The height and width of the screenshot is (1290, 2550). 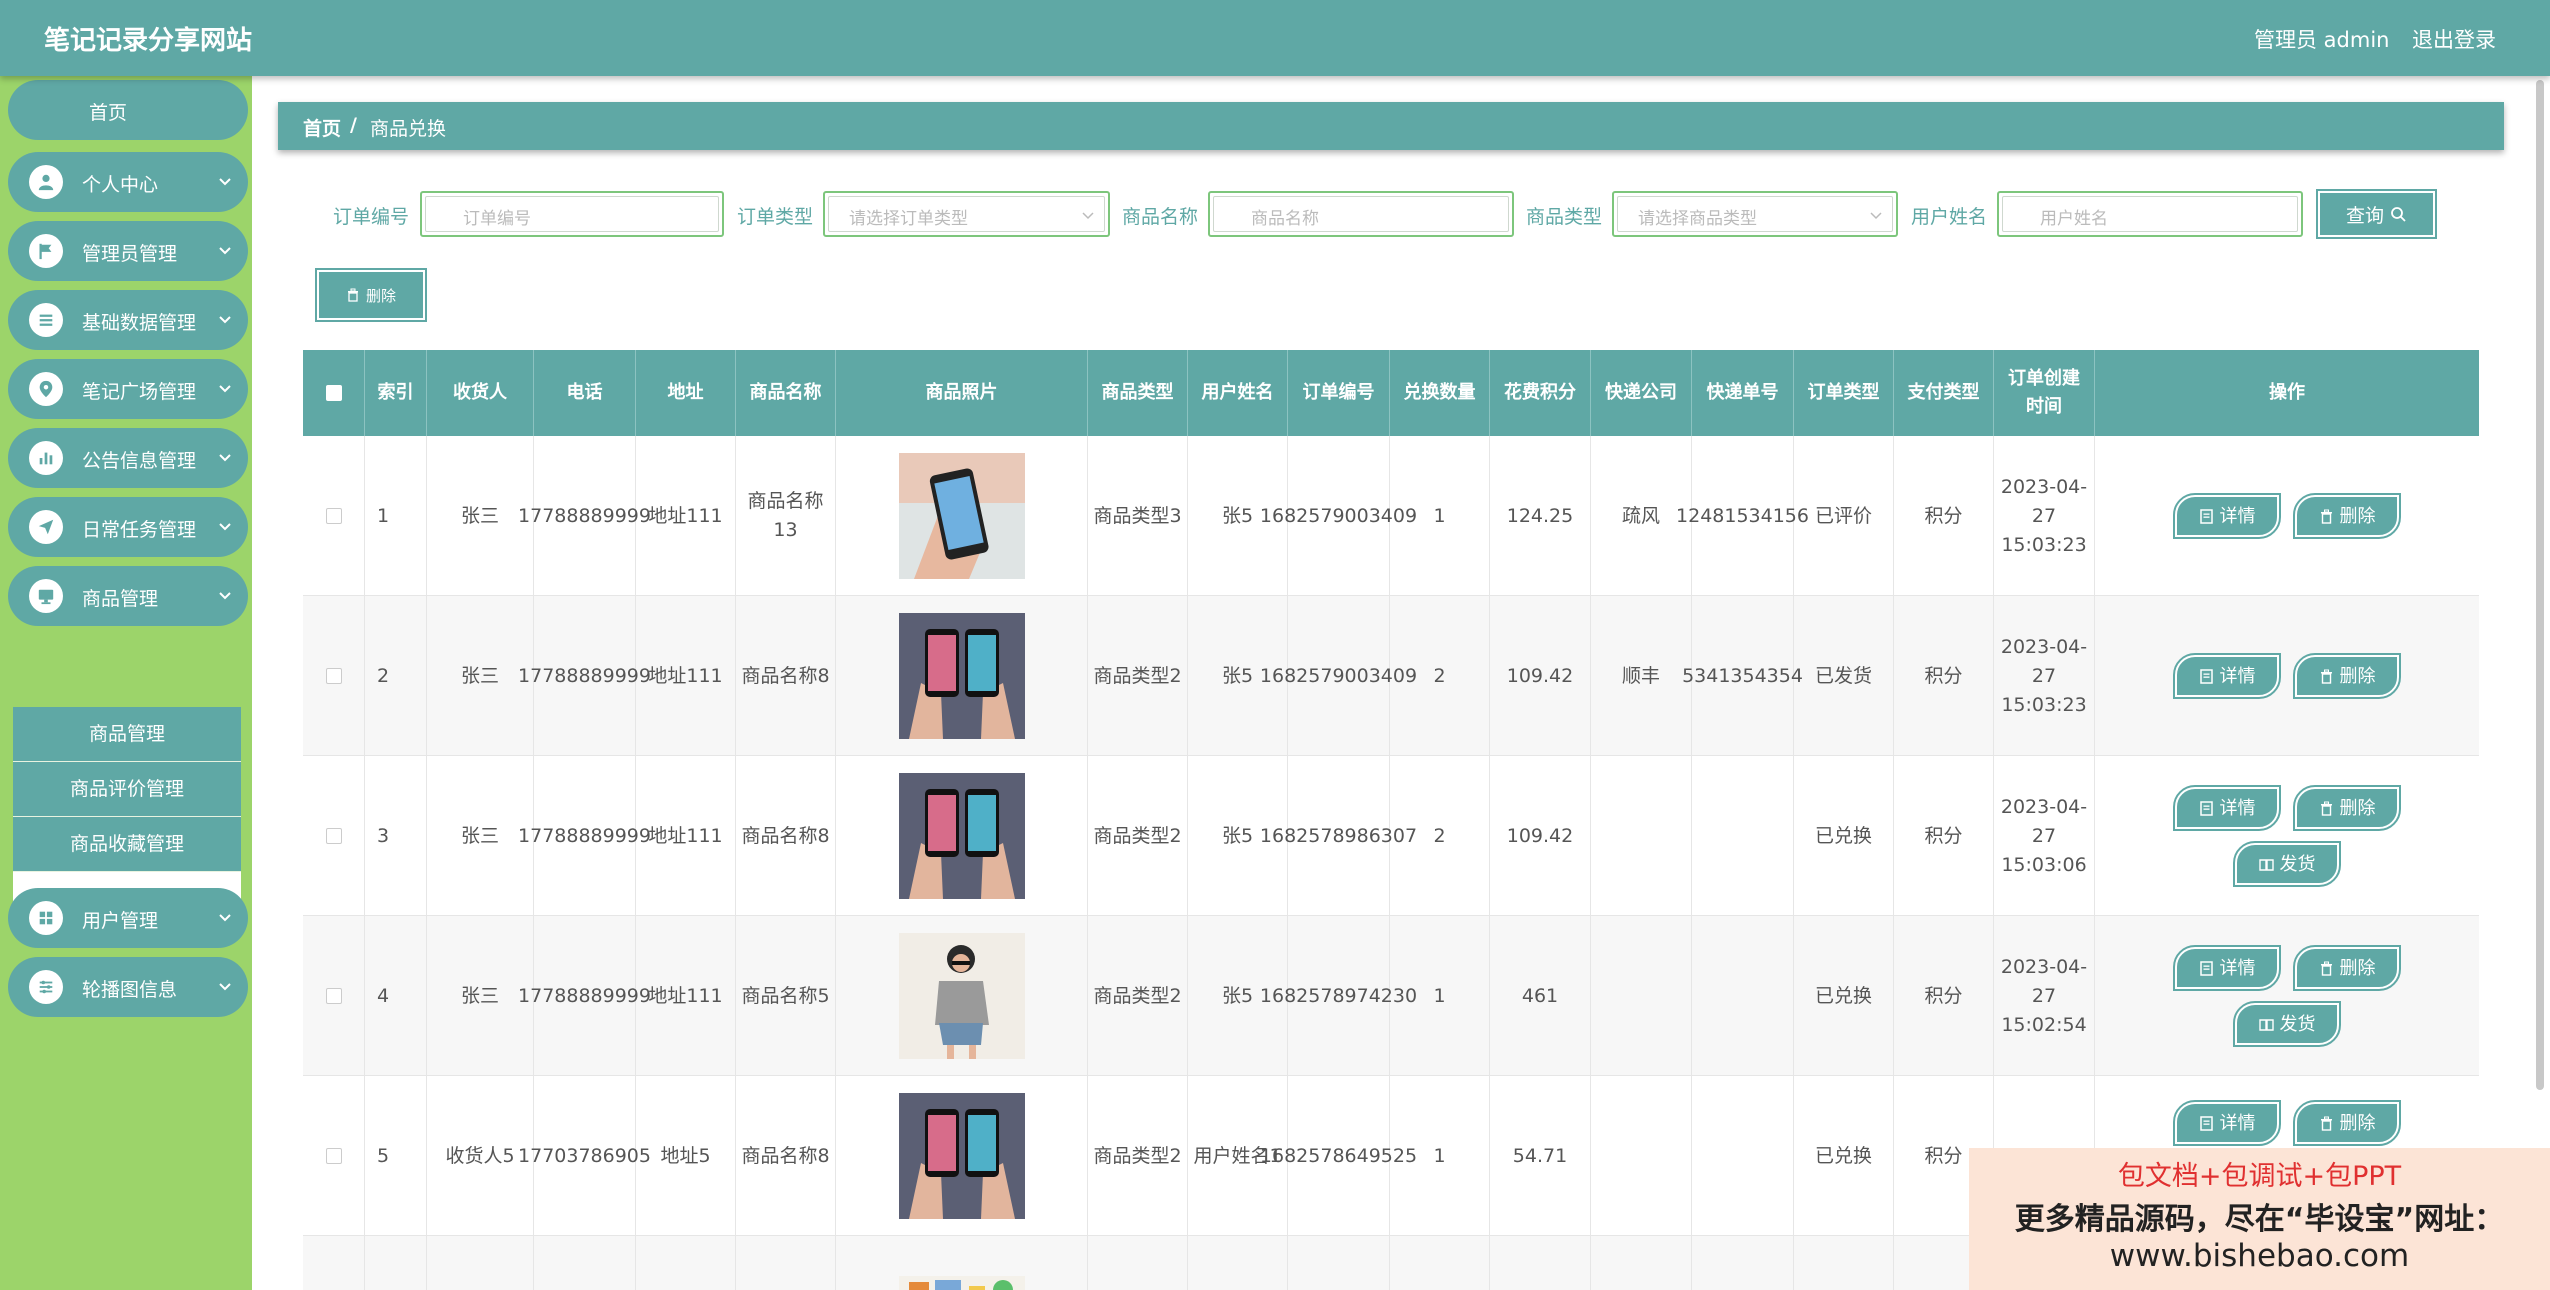 I want to click on cell-order-type: 已评价, so click(x=1844, y=516).